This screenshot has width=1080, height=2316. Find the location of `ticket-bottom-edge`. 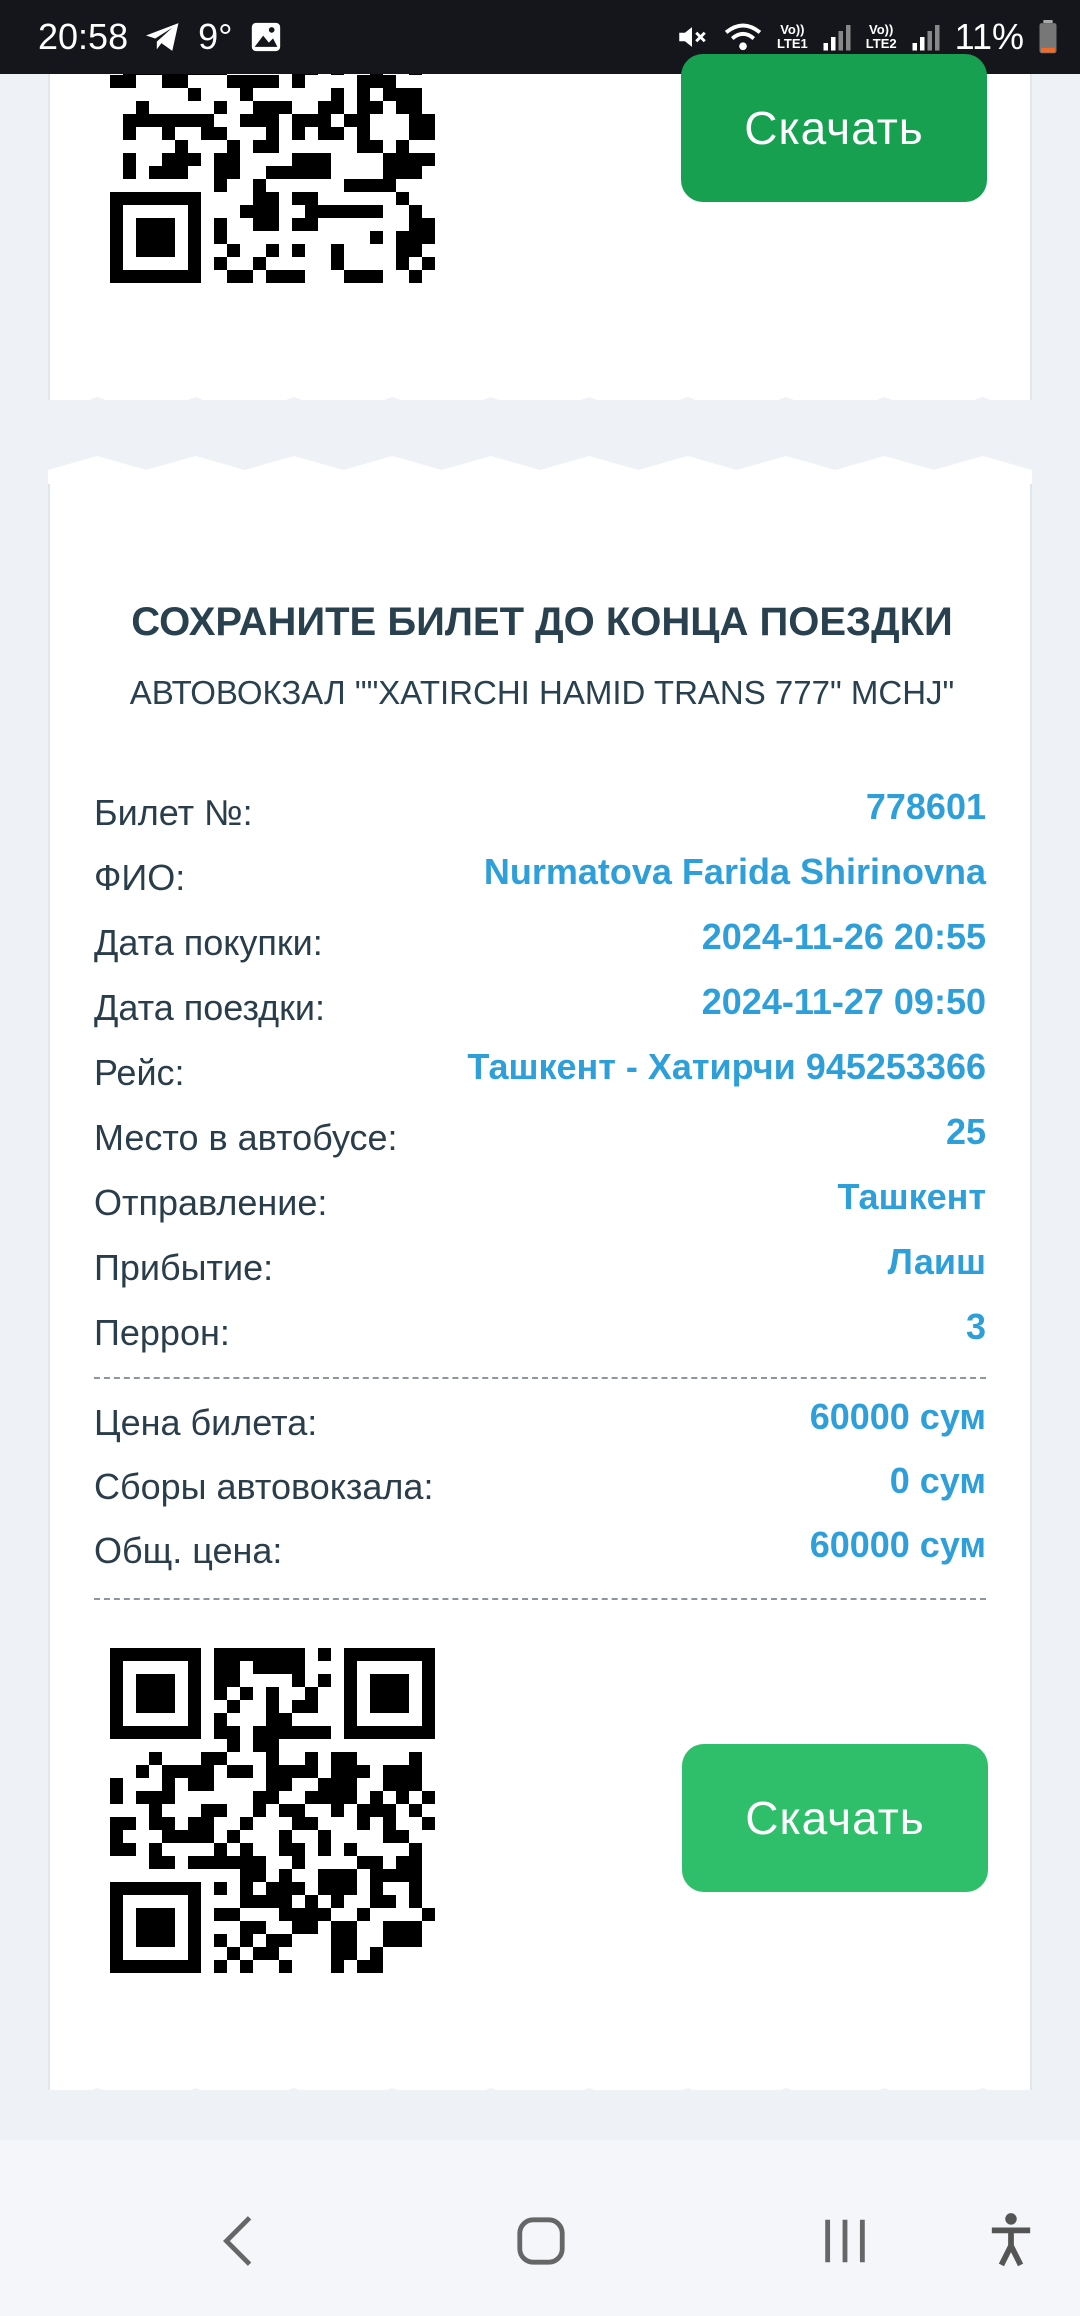

ticket-bottom-edge is located at coordinates (540, 2097).